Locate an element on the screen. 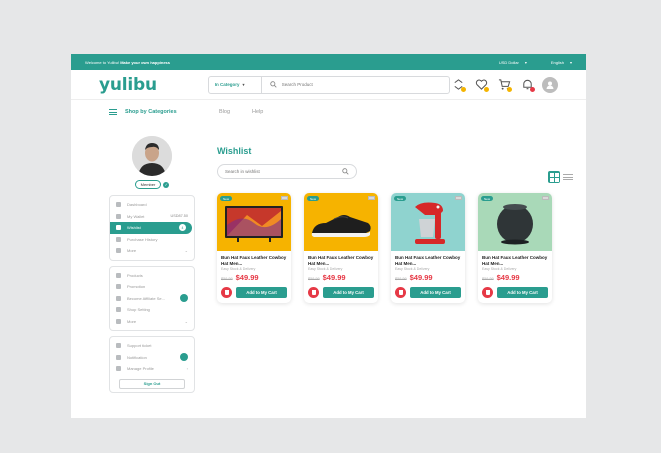 The height and width of the screenshot is (453, 661). sidebar-item-promotion: Promotion is located at coordinates (152, 287).